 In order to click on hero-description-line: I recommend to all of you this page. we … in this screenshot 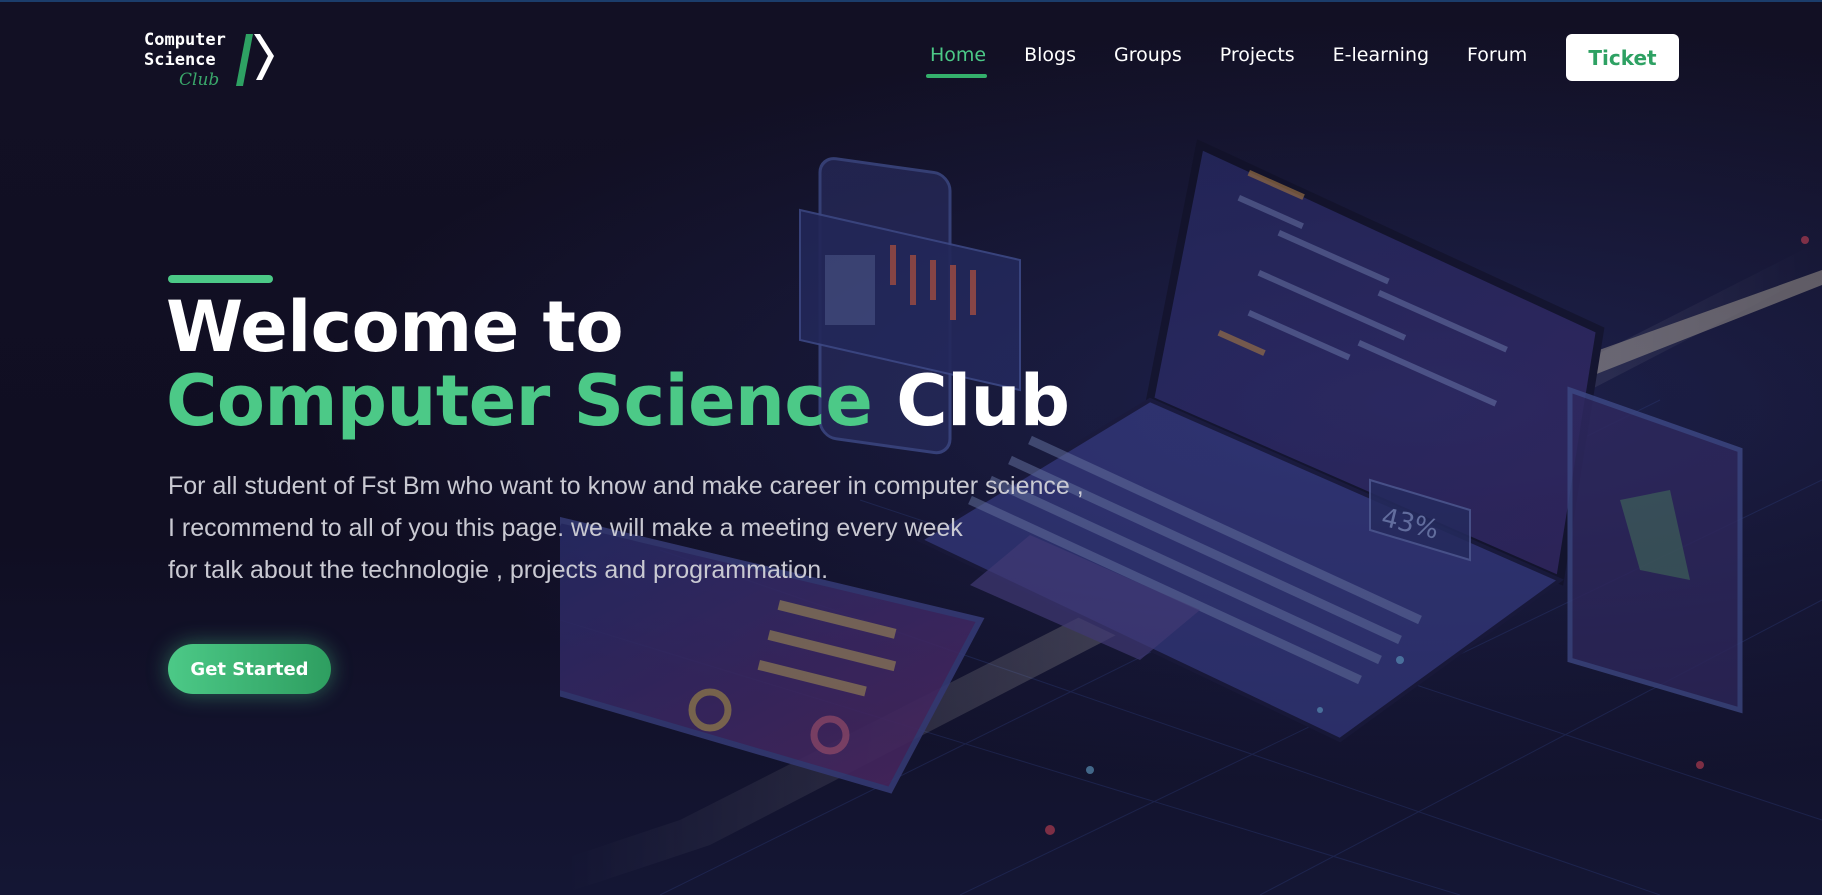, I will do `click(565, 528)`.